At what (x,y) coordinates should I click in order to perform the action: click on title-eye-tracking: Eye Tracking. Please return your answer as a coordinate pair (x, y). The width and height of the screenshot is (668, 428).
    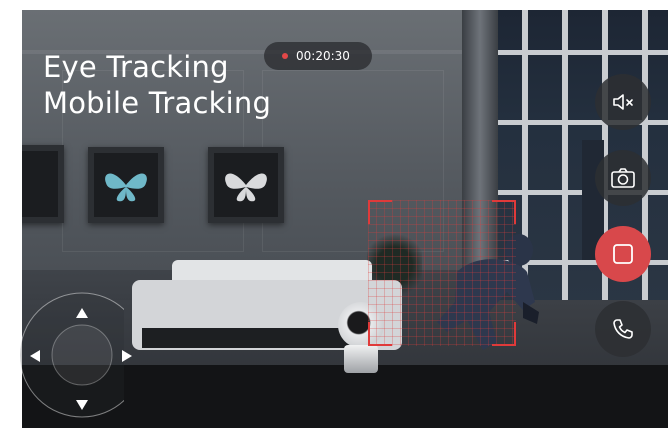
    Looking at the image, I should click on (136, 67).